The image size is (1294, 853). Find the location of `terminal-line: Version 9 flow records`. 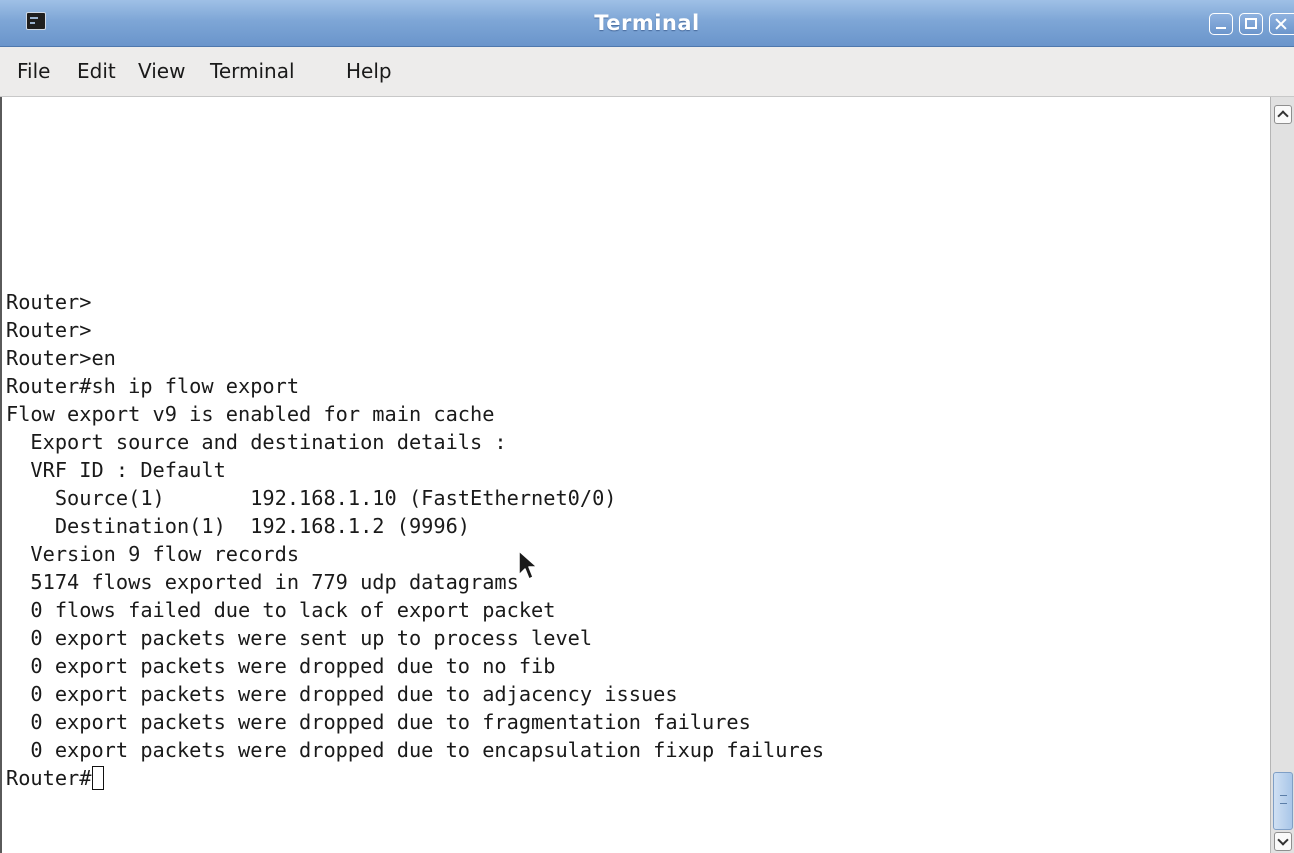

terminal-line: Version 9 flow records is located at coordinates (153, 554).